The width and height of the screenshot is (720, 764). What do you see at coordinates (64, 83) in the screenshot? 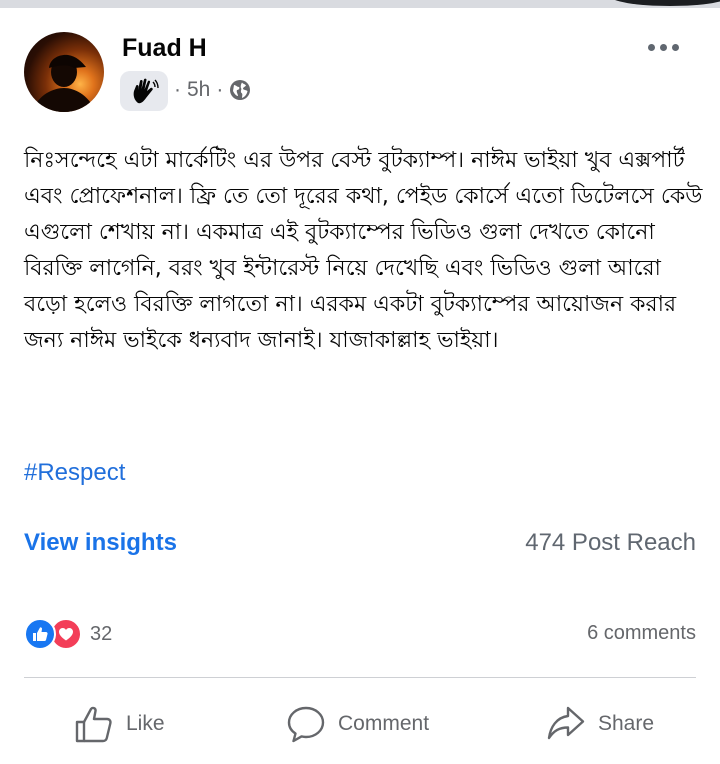
I see `avatar-silhouette` at bounding box center [64, 83].